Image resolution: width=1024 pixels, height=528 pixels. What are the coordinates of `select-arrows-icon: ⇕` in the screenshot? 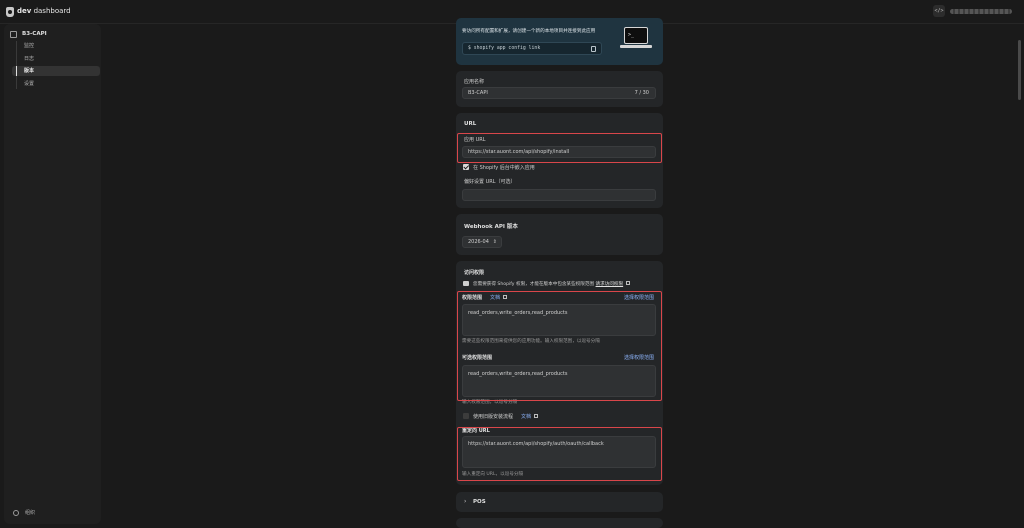 It's located at (494, 242).